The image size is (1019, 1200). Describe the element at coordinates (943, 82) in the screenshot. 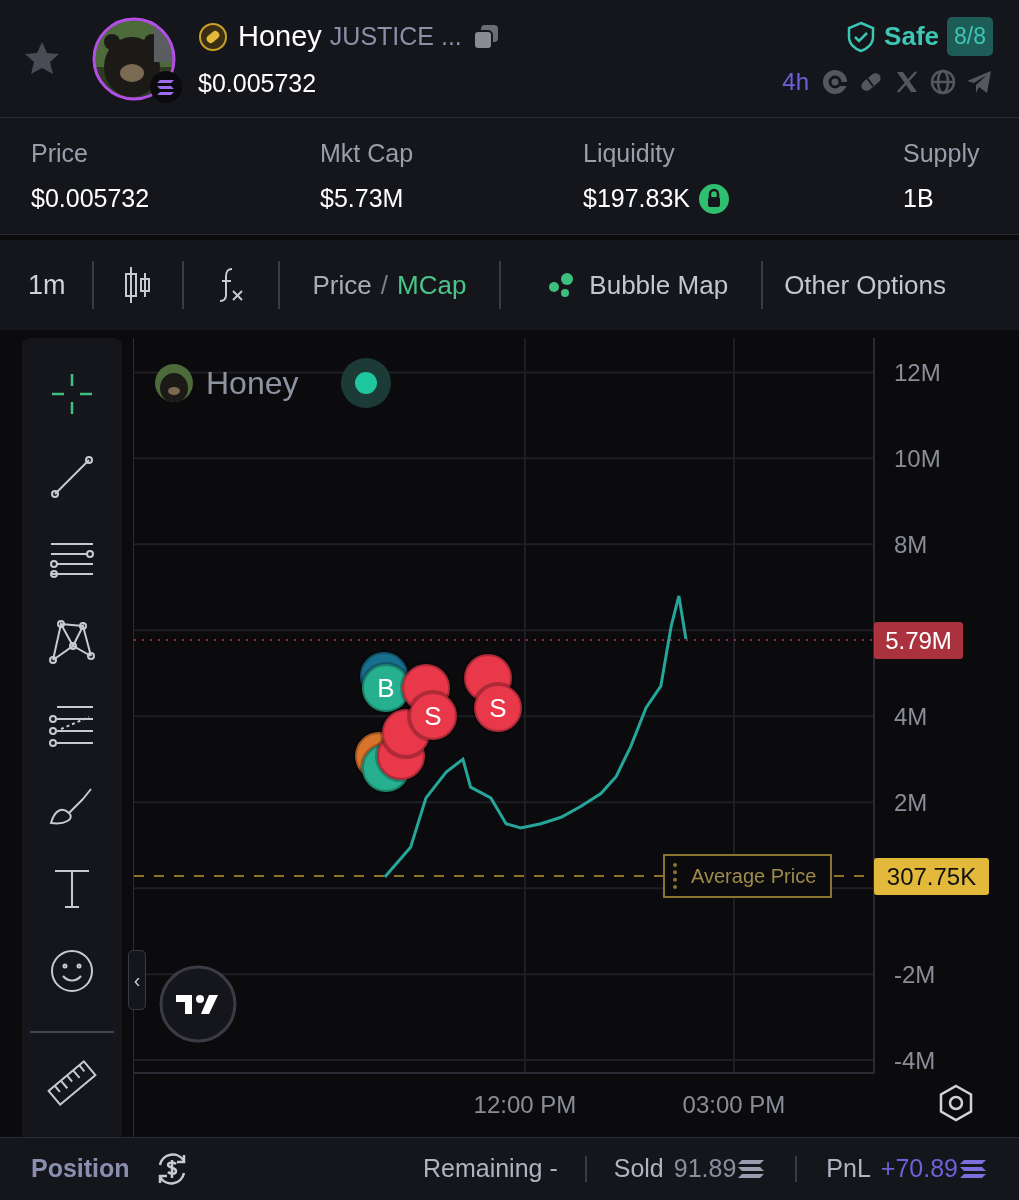

I see `globe-icon` at that location.